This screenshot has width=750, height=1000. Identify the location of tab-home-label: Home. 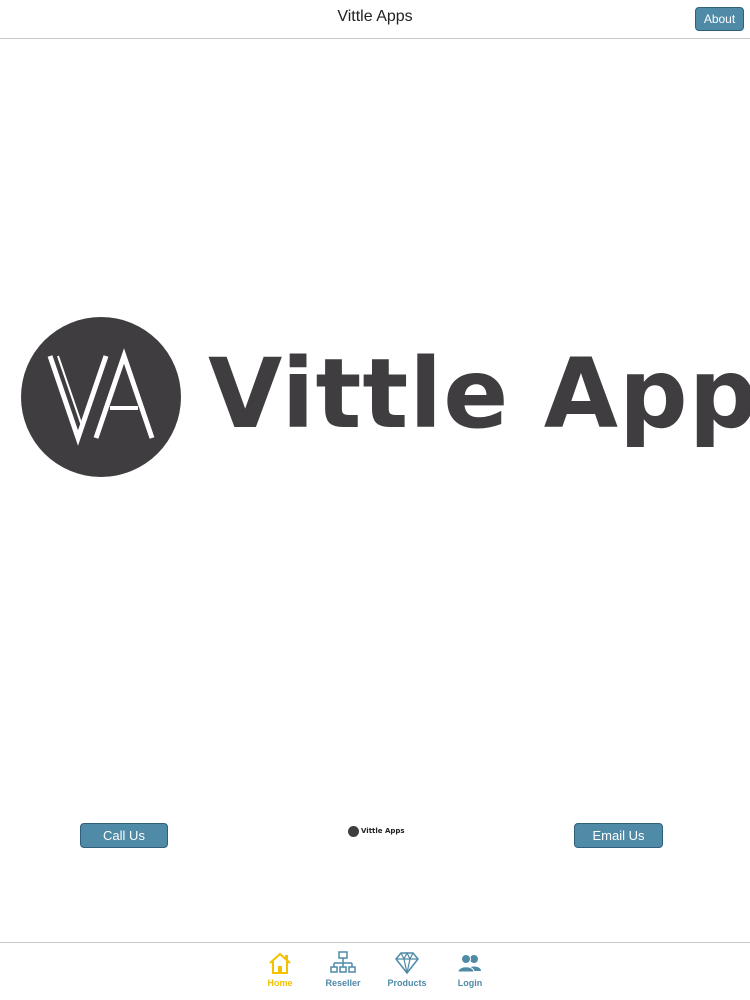
(280, 983).